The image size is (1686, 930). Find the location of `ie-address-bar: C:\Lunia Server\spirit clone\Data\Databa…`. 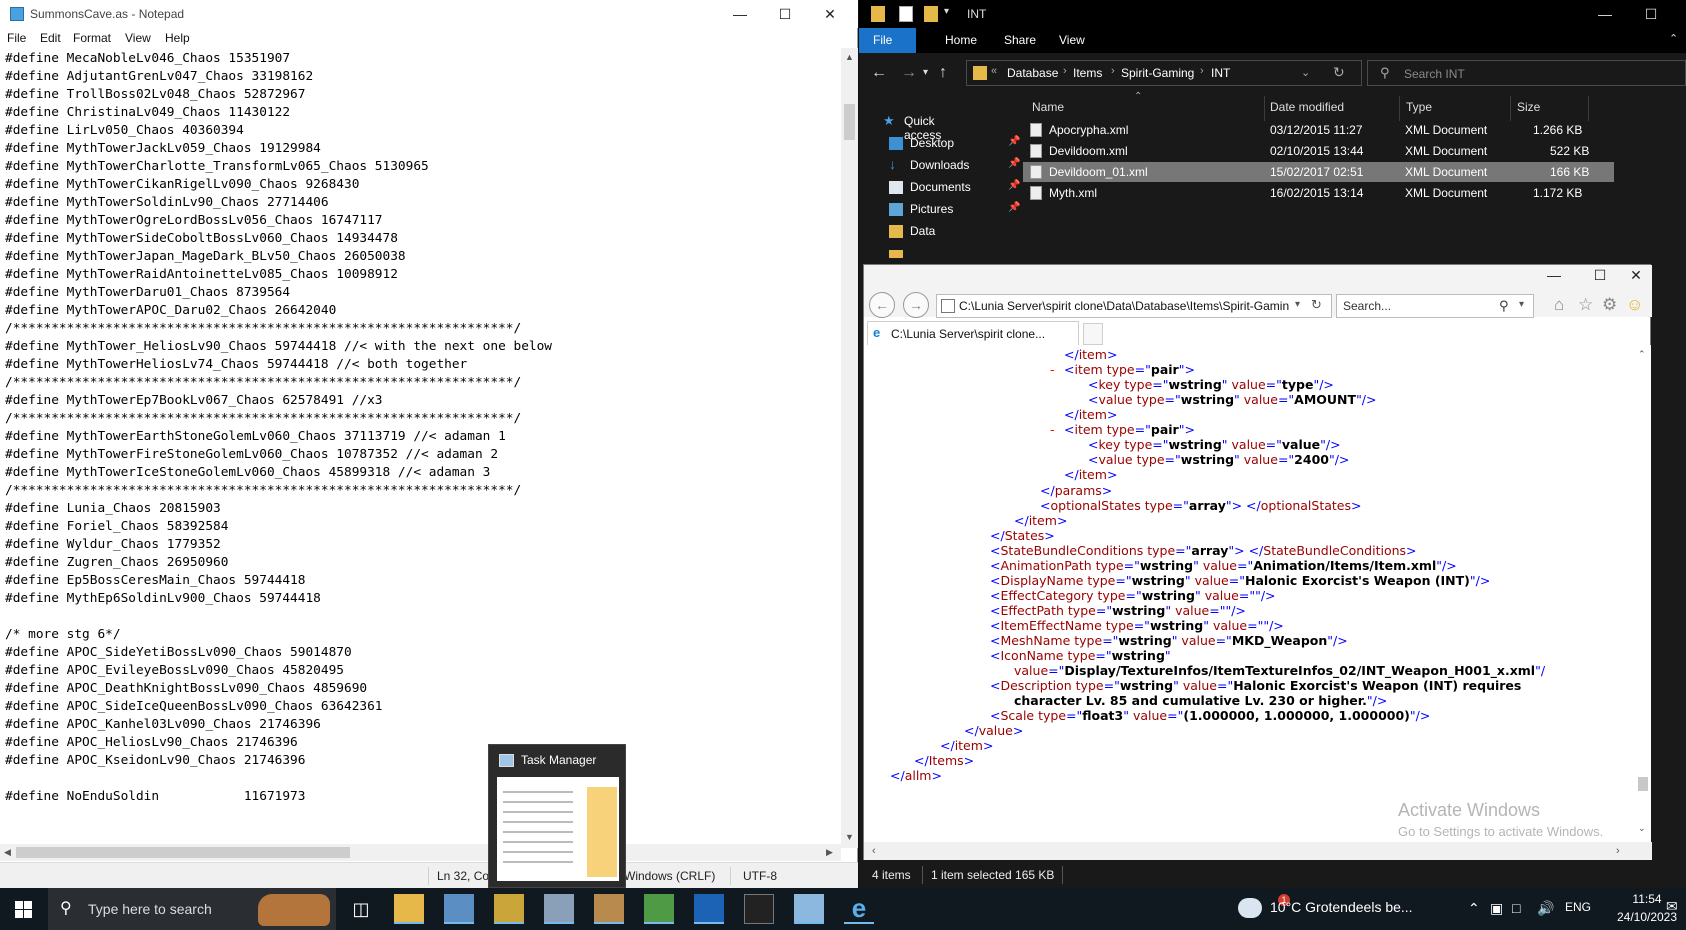

ie-address-bar: C:\Lunia Server\spirit clone\Data\Databa… is located at coordinates (1134, 306).